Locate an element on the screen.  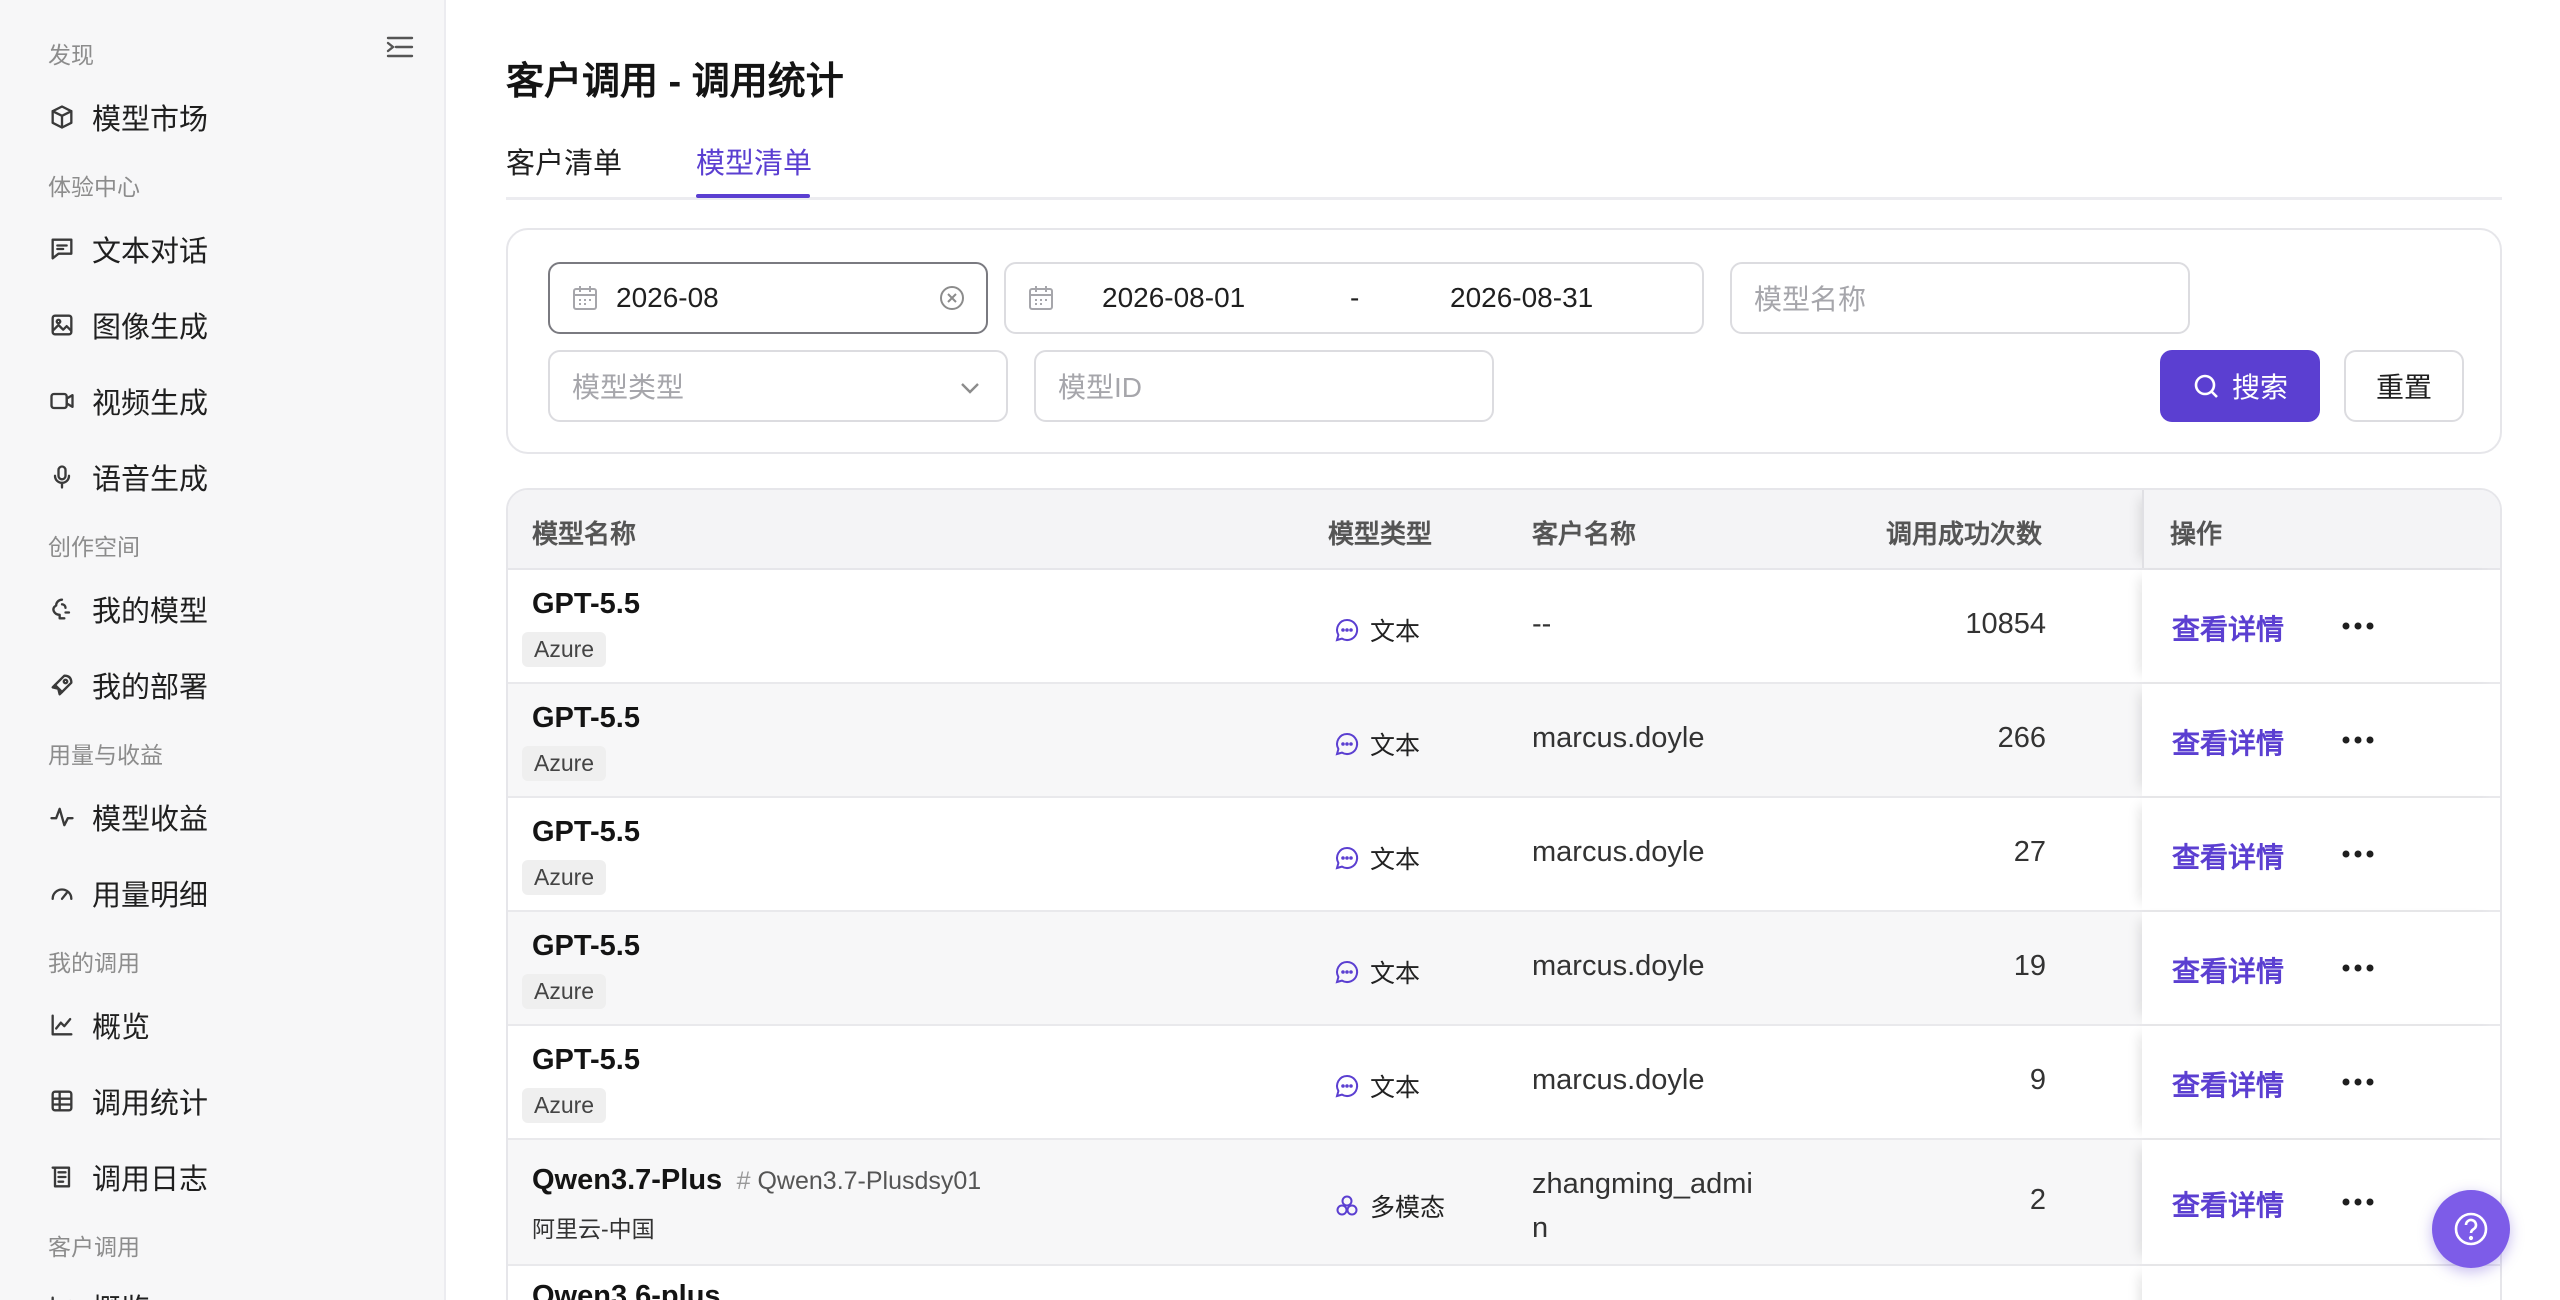
model-id-input: 模型ID is located at coordinates (1264, 386).